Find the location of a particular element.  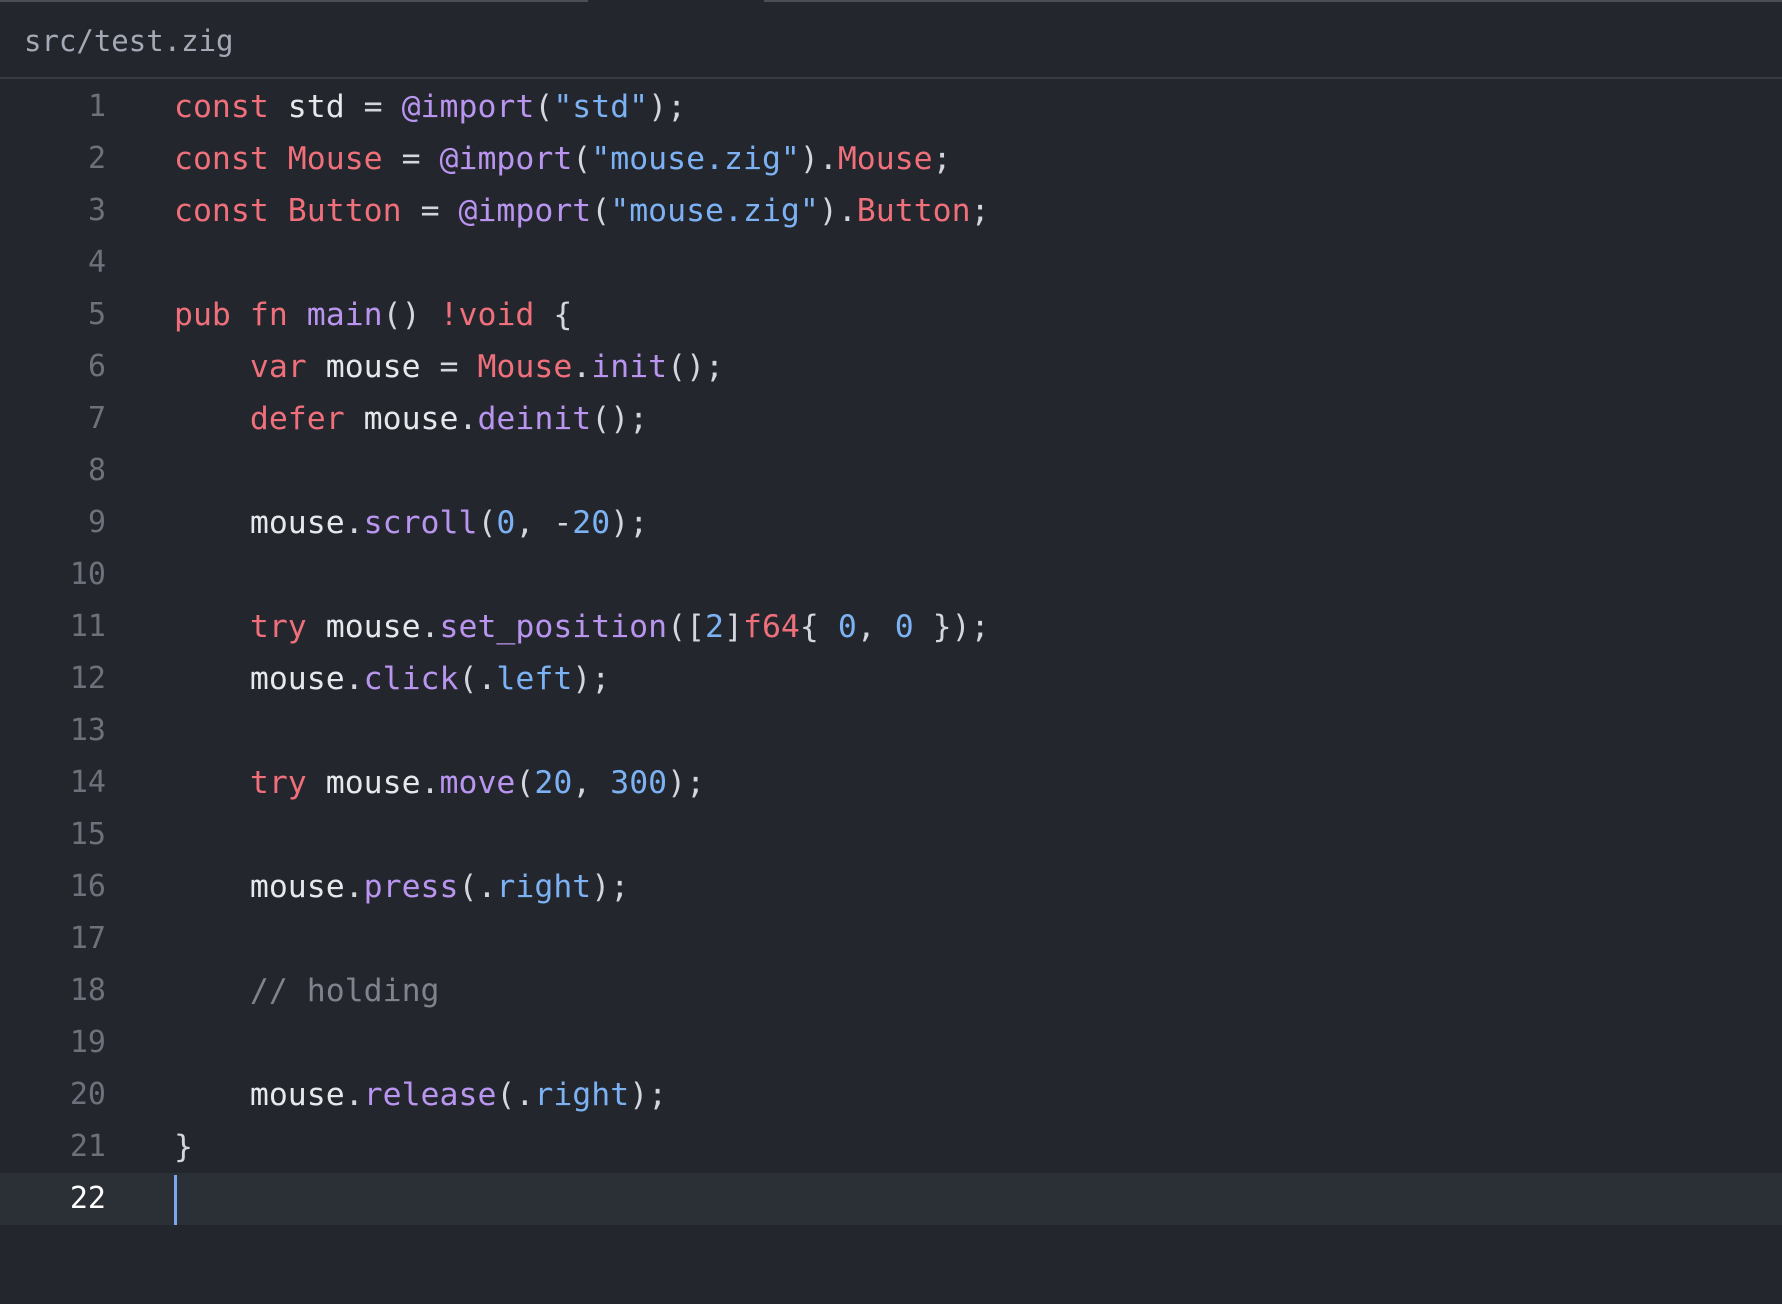

line-number: 2 is located at coordinates (96, 158).